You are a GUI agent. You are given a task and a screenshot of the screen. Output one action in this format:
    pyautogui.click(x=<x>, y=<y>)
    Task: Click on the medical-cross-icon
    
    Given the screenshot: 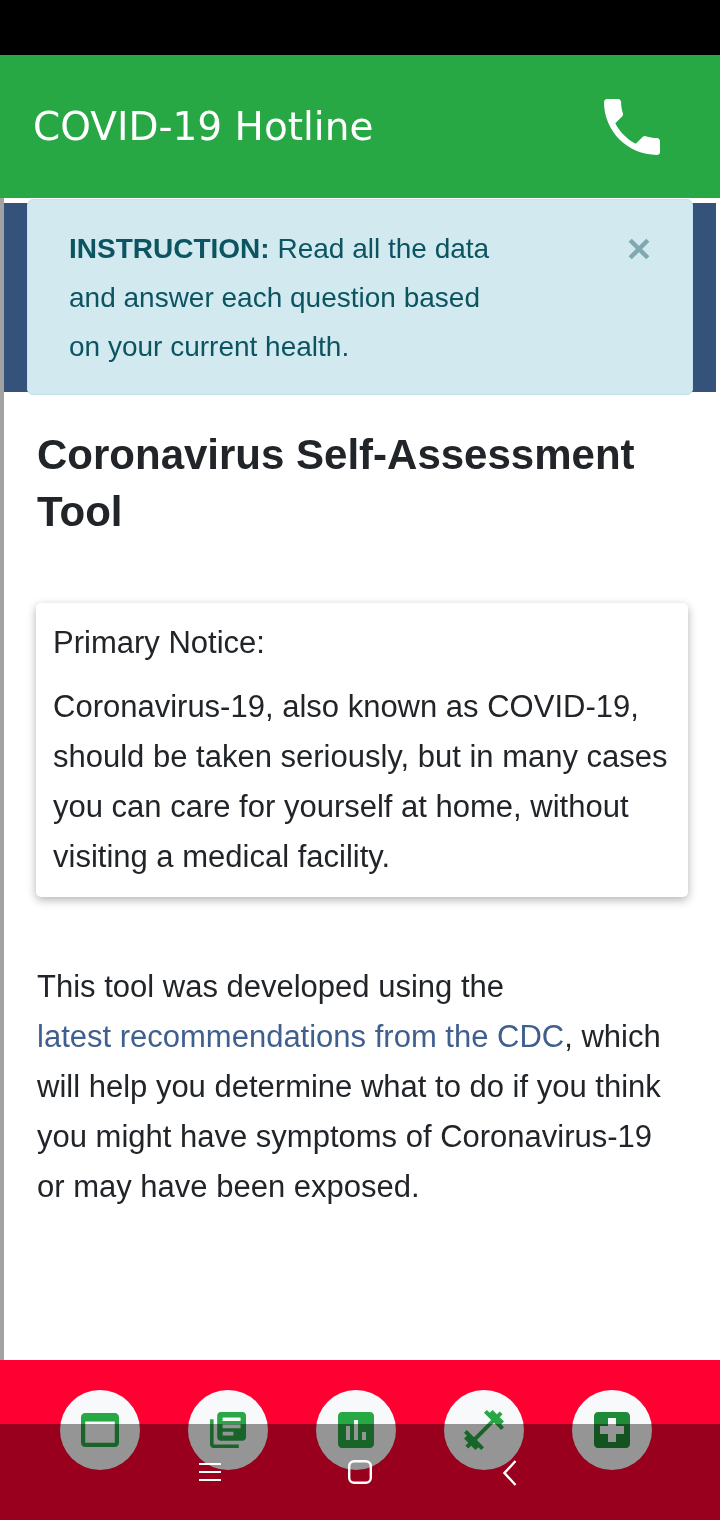 What is the action you would take?
    pyautogui.click(x=612, y=1430)
    